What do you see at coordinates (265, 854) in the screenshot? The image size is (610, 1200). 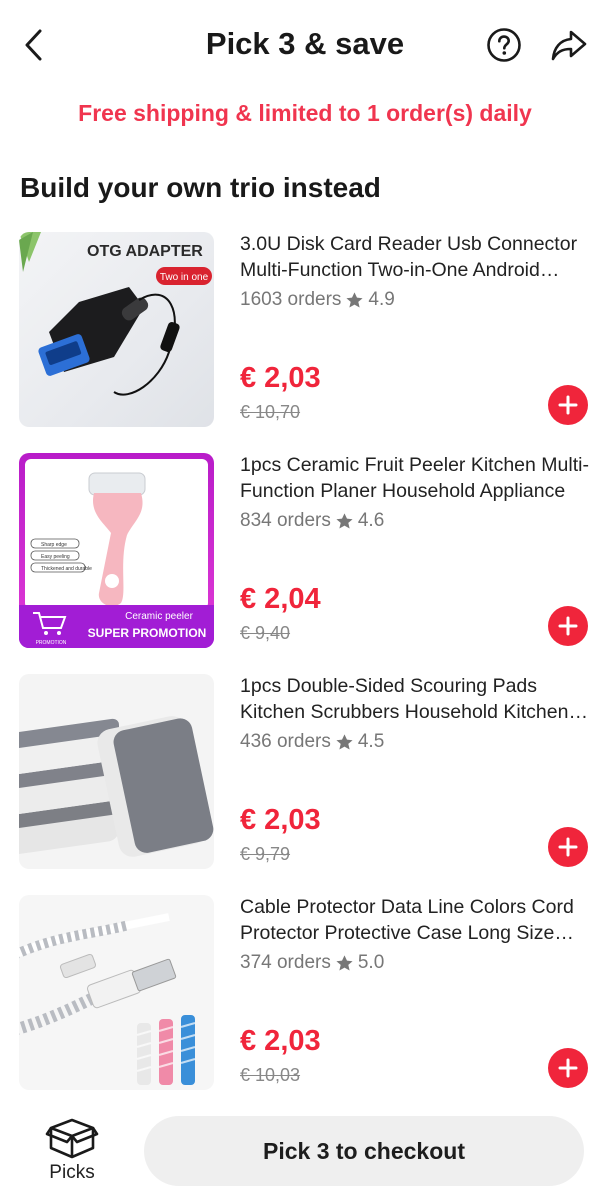 I see `original-price: € 9,79` at bounding box center [265, 854].